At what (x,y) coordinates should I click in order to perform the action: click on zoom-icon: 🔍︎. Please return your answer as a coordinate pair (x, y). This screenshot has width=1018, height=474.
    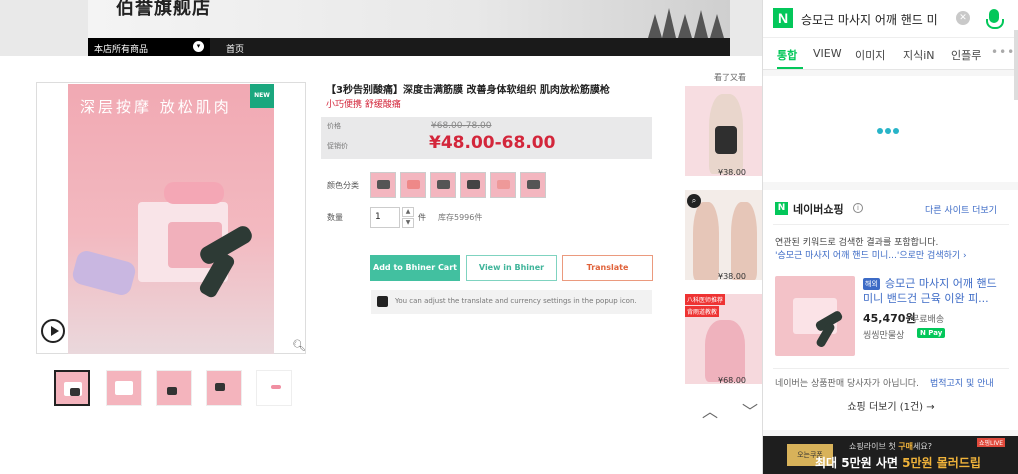
    Looking at the image, I should click on (299, 345).